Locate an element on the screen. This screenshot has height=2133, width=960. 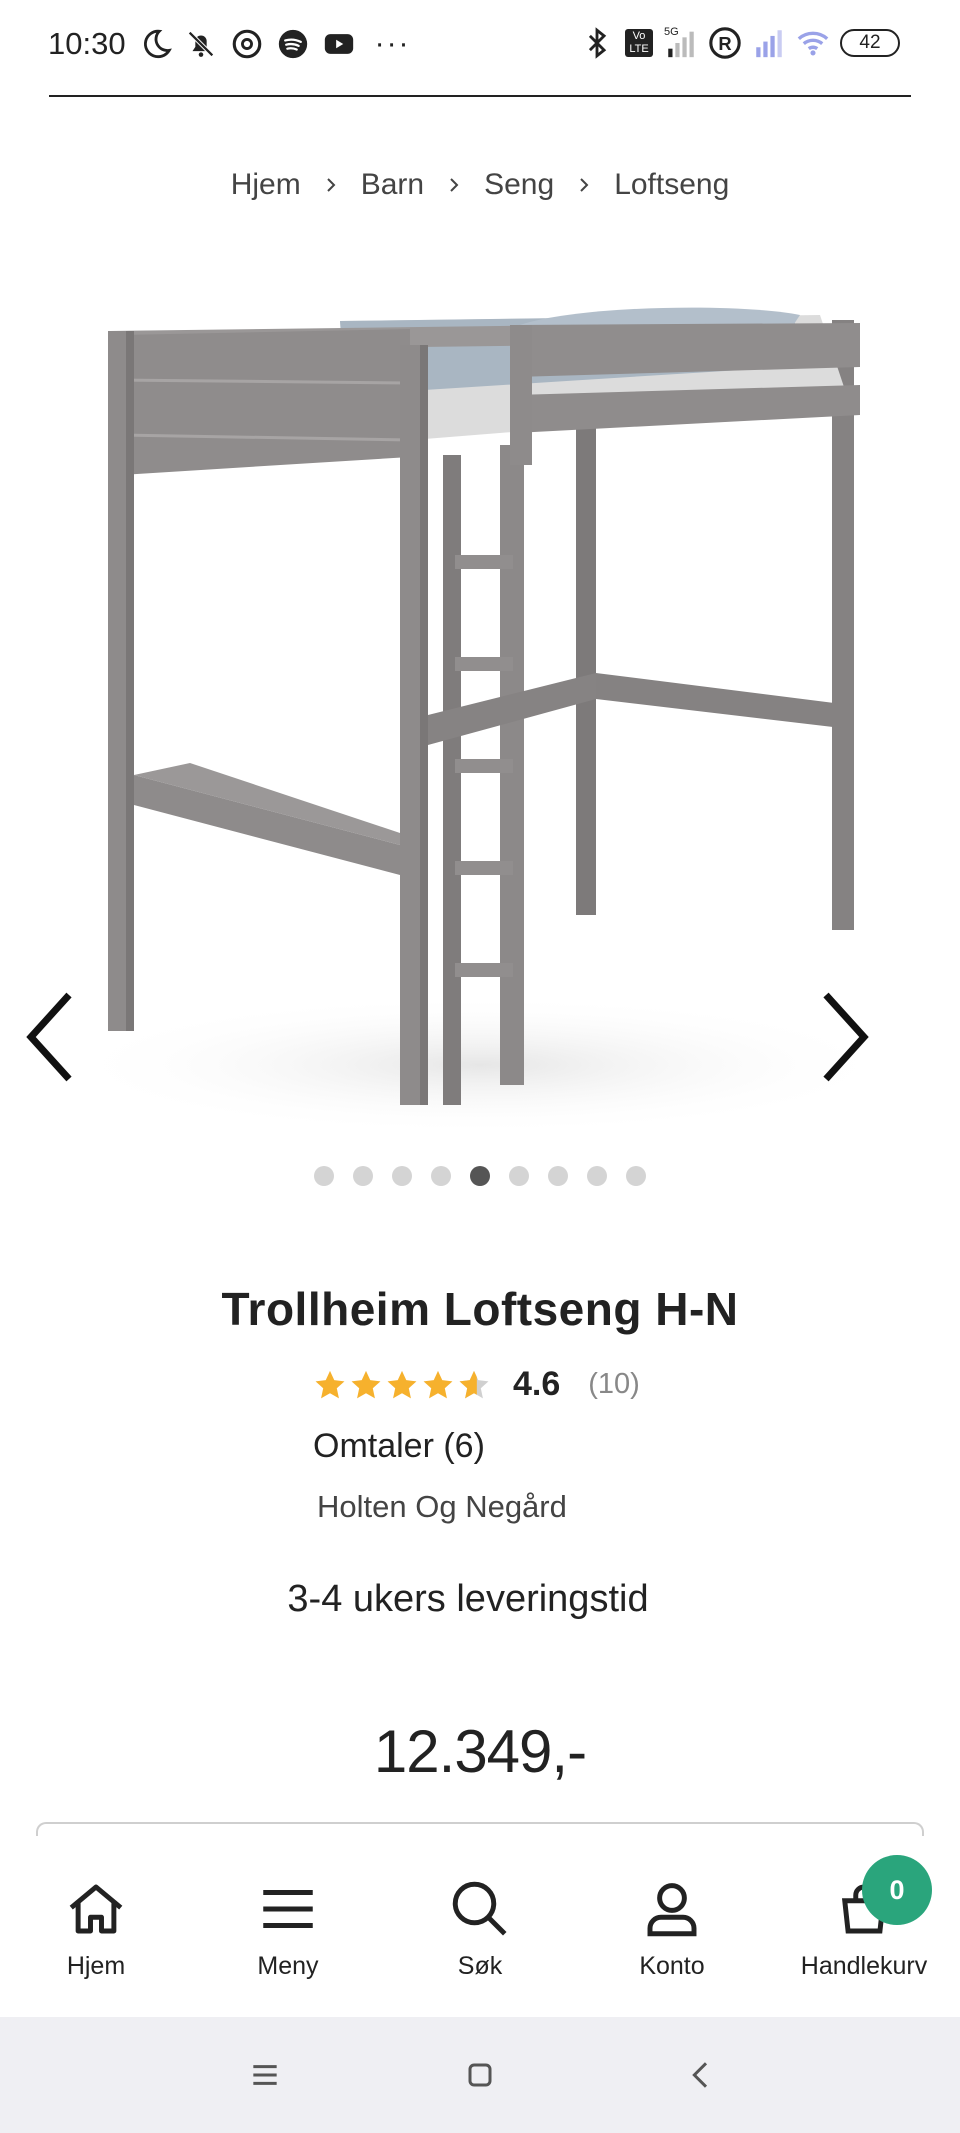
back-chevron-icon is located at coordinates (700, 2075).